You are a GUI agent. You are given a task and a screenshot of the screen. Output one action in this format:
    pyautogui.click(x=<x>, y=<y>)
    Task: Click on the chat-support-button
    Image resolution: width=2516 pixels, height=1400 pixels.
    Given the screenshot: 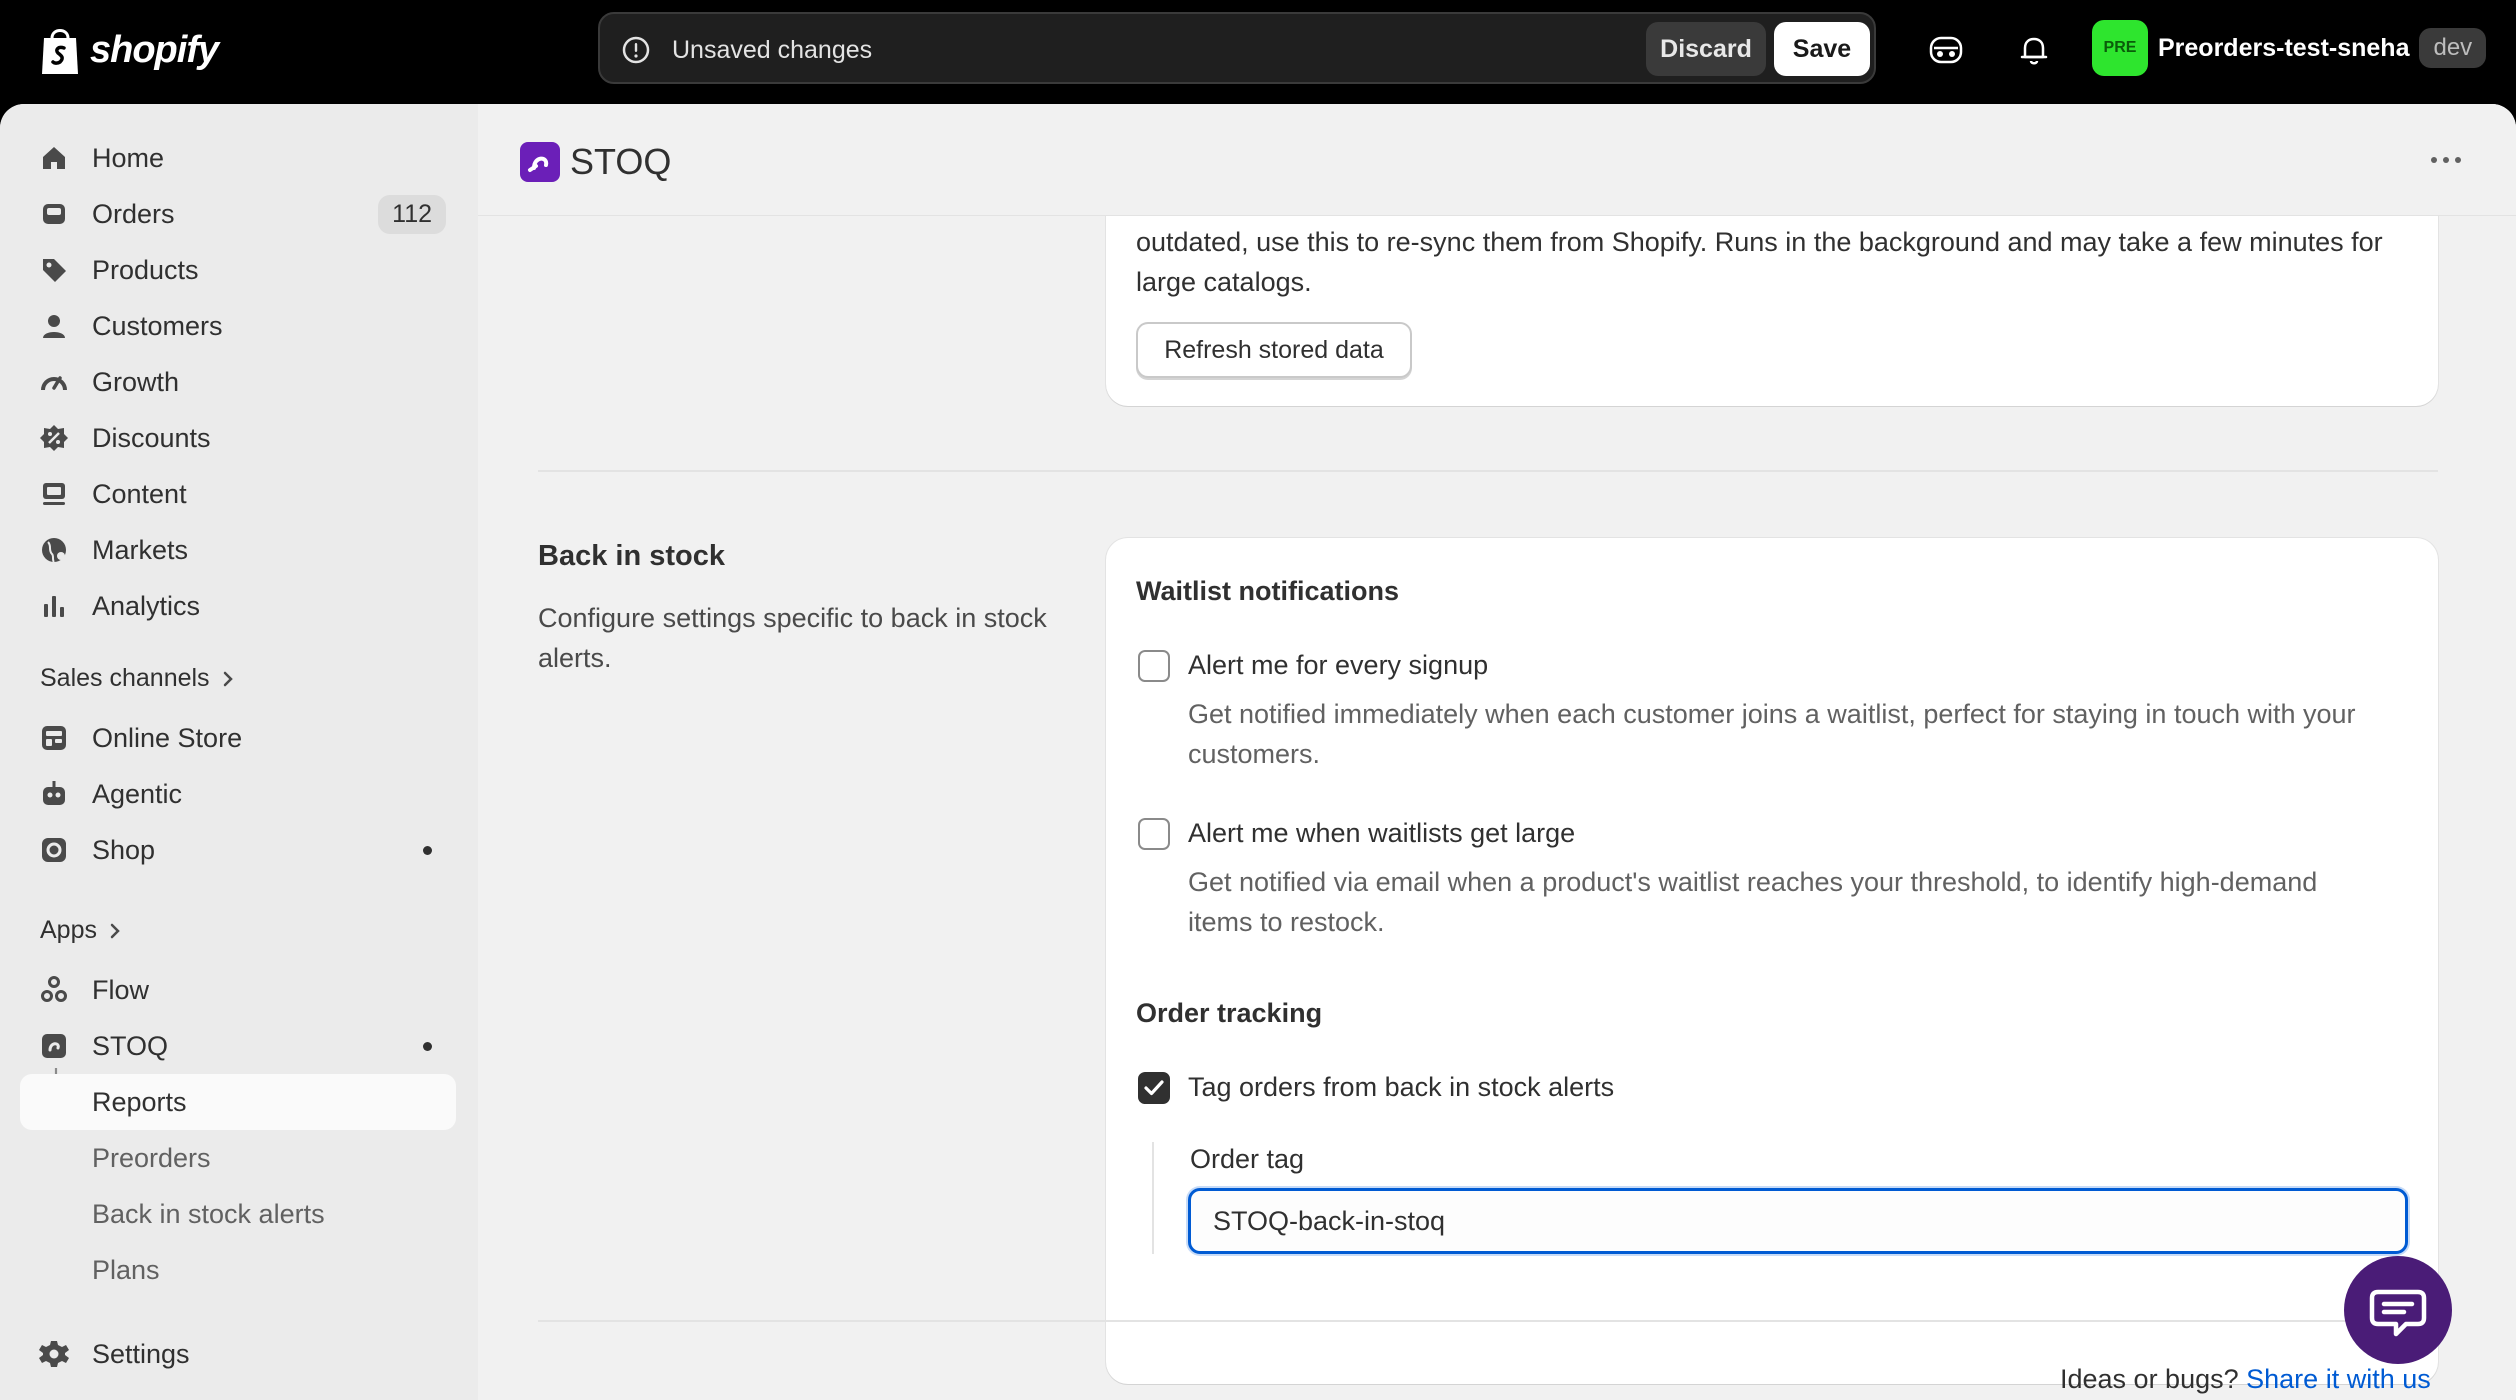 What is the action you would take?
    pyautogui.click(x=2398, y=1310)
    